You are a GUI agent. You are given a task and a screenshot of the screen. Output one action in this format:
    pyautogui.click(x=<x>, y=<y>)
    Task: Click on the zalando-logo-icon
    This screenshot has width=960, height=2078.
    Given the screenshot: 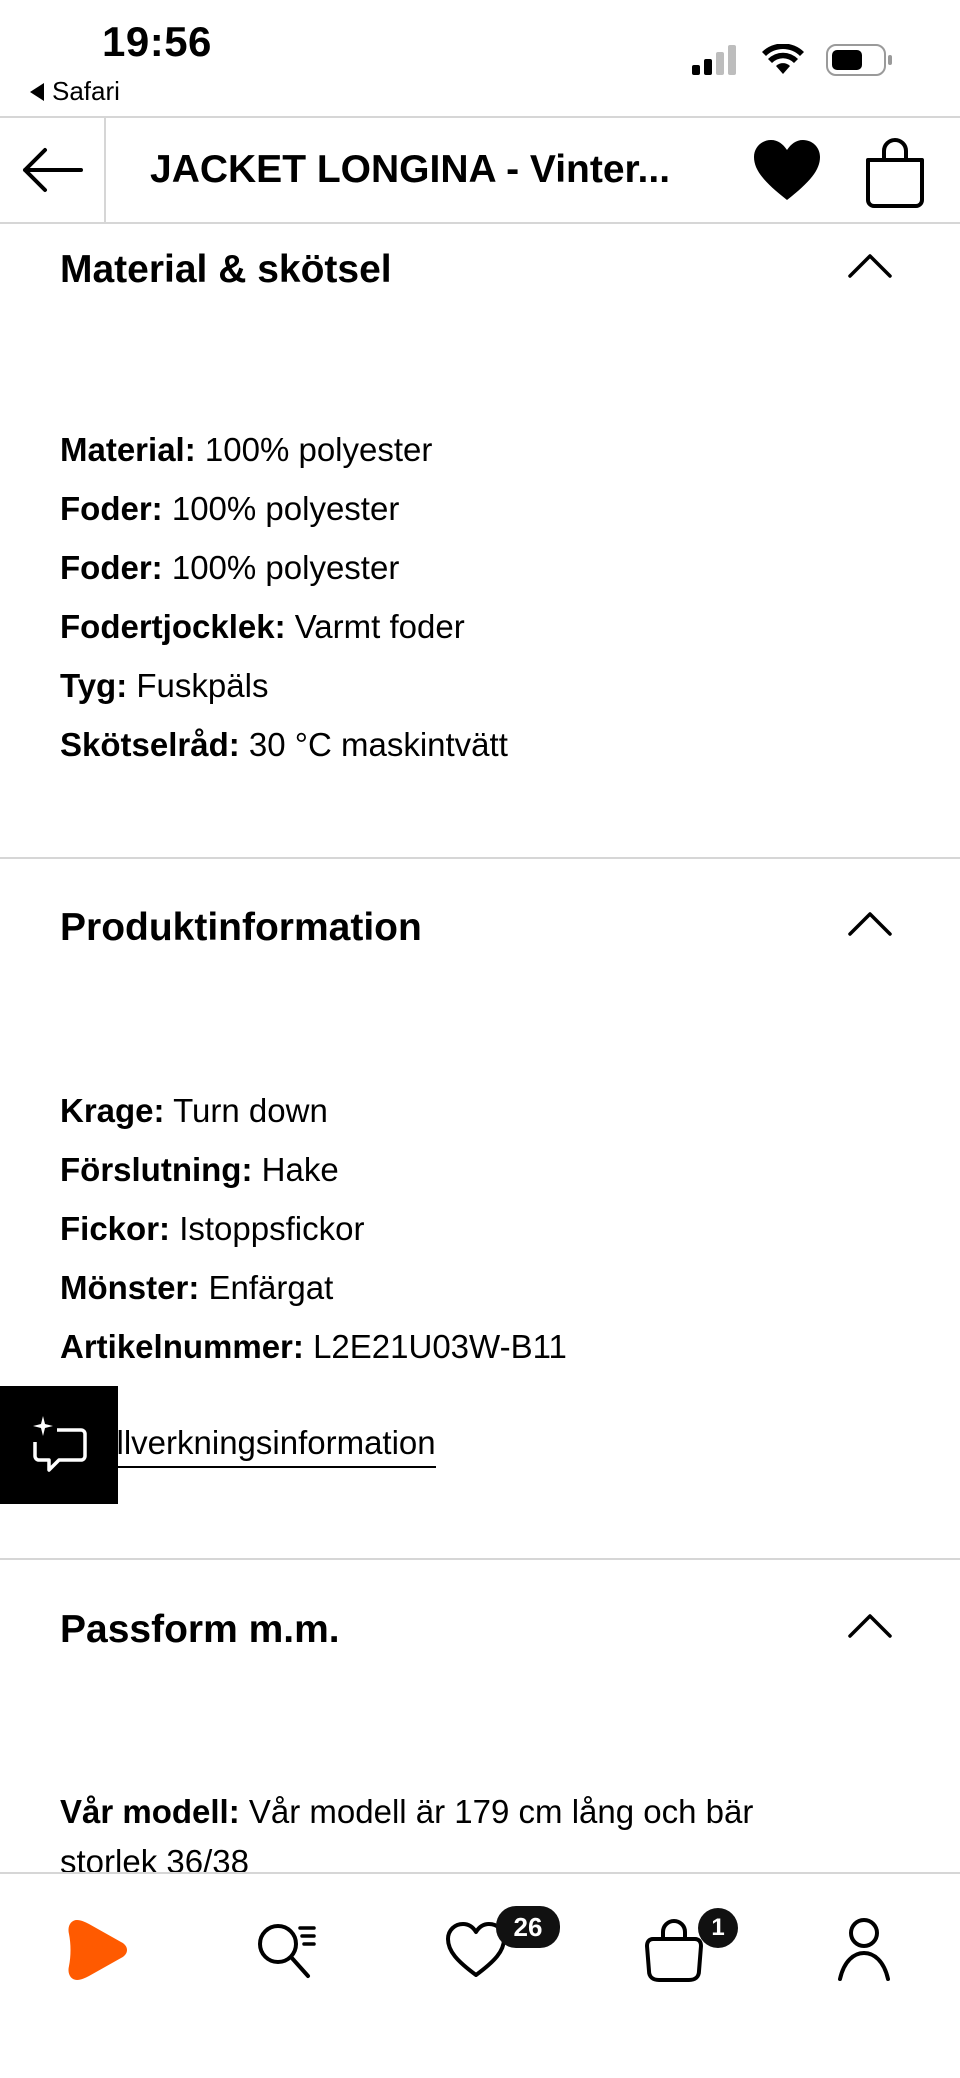 What is the action you would take?
    pyautogui.click(x=97, y=1950)
    